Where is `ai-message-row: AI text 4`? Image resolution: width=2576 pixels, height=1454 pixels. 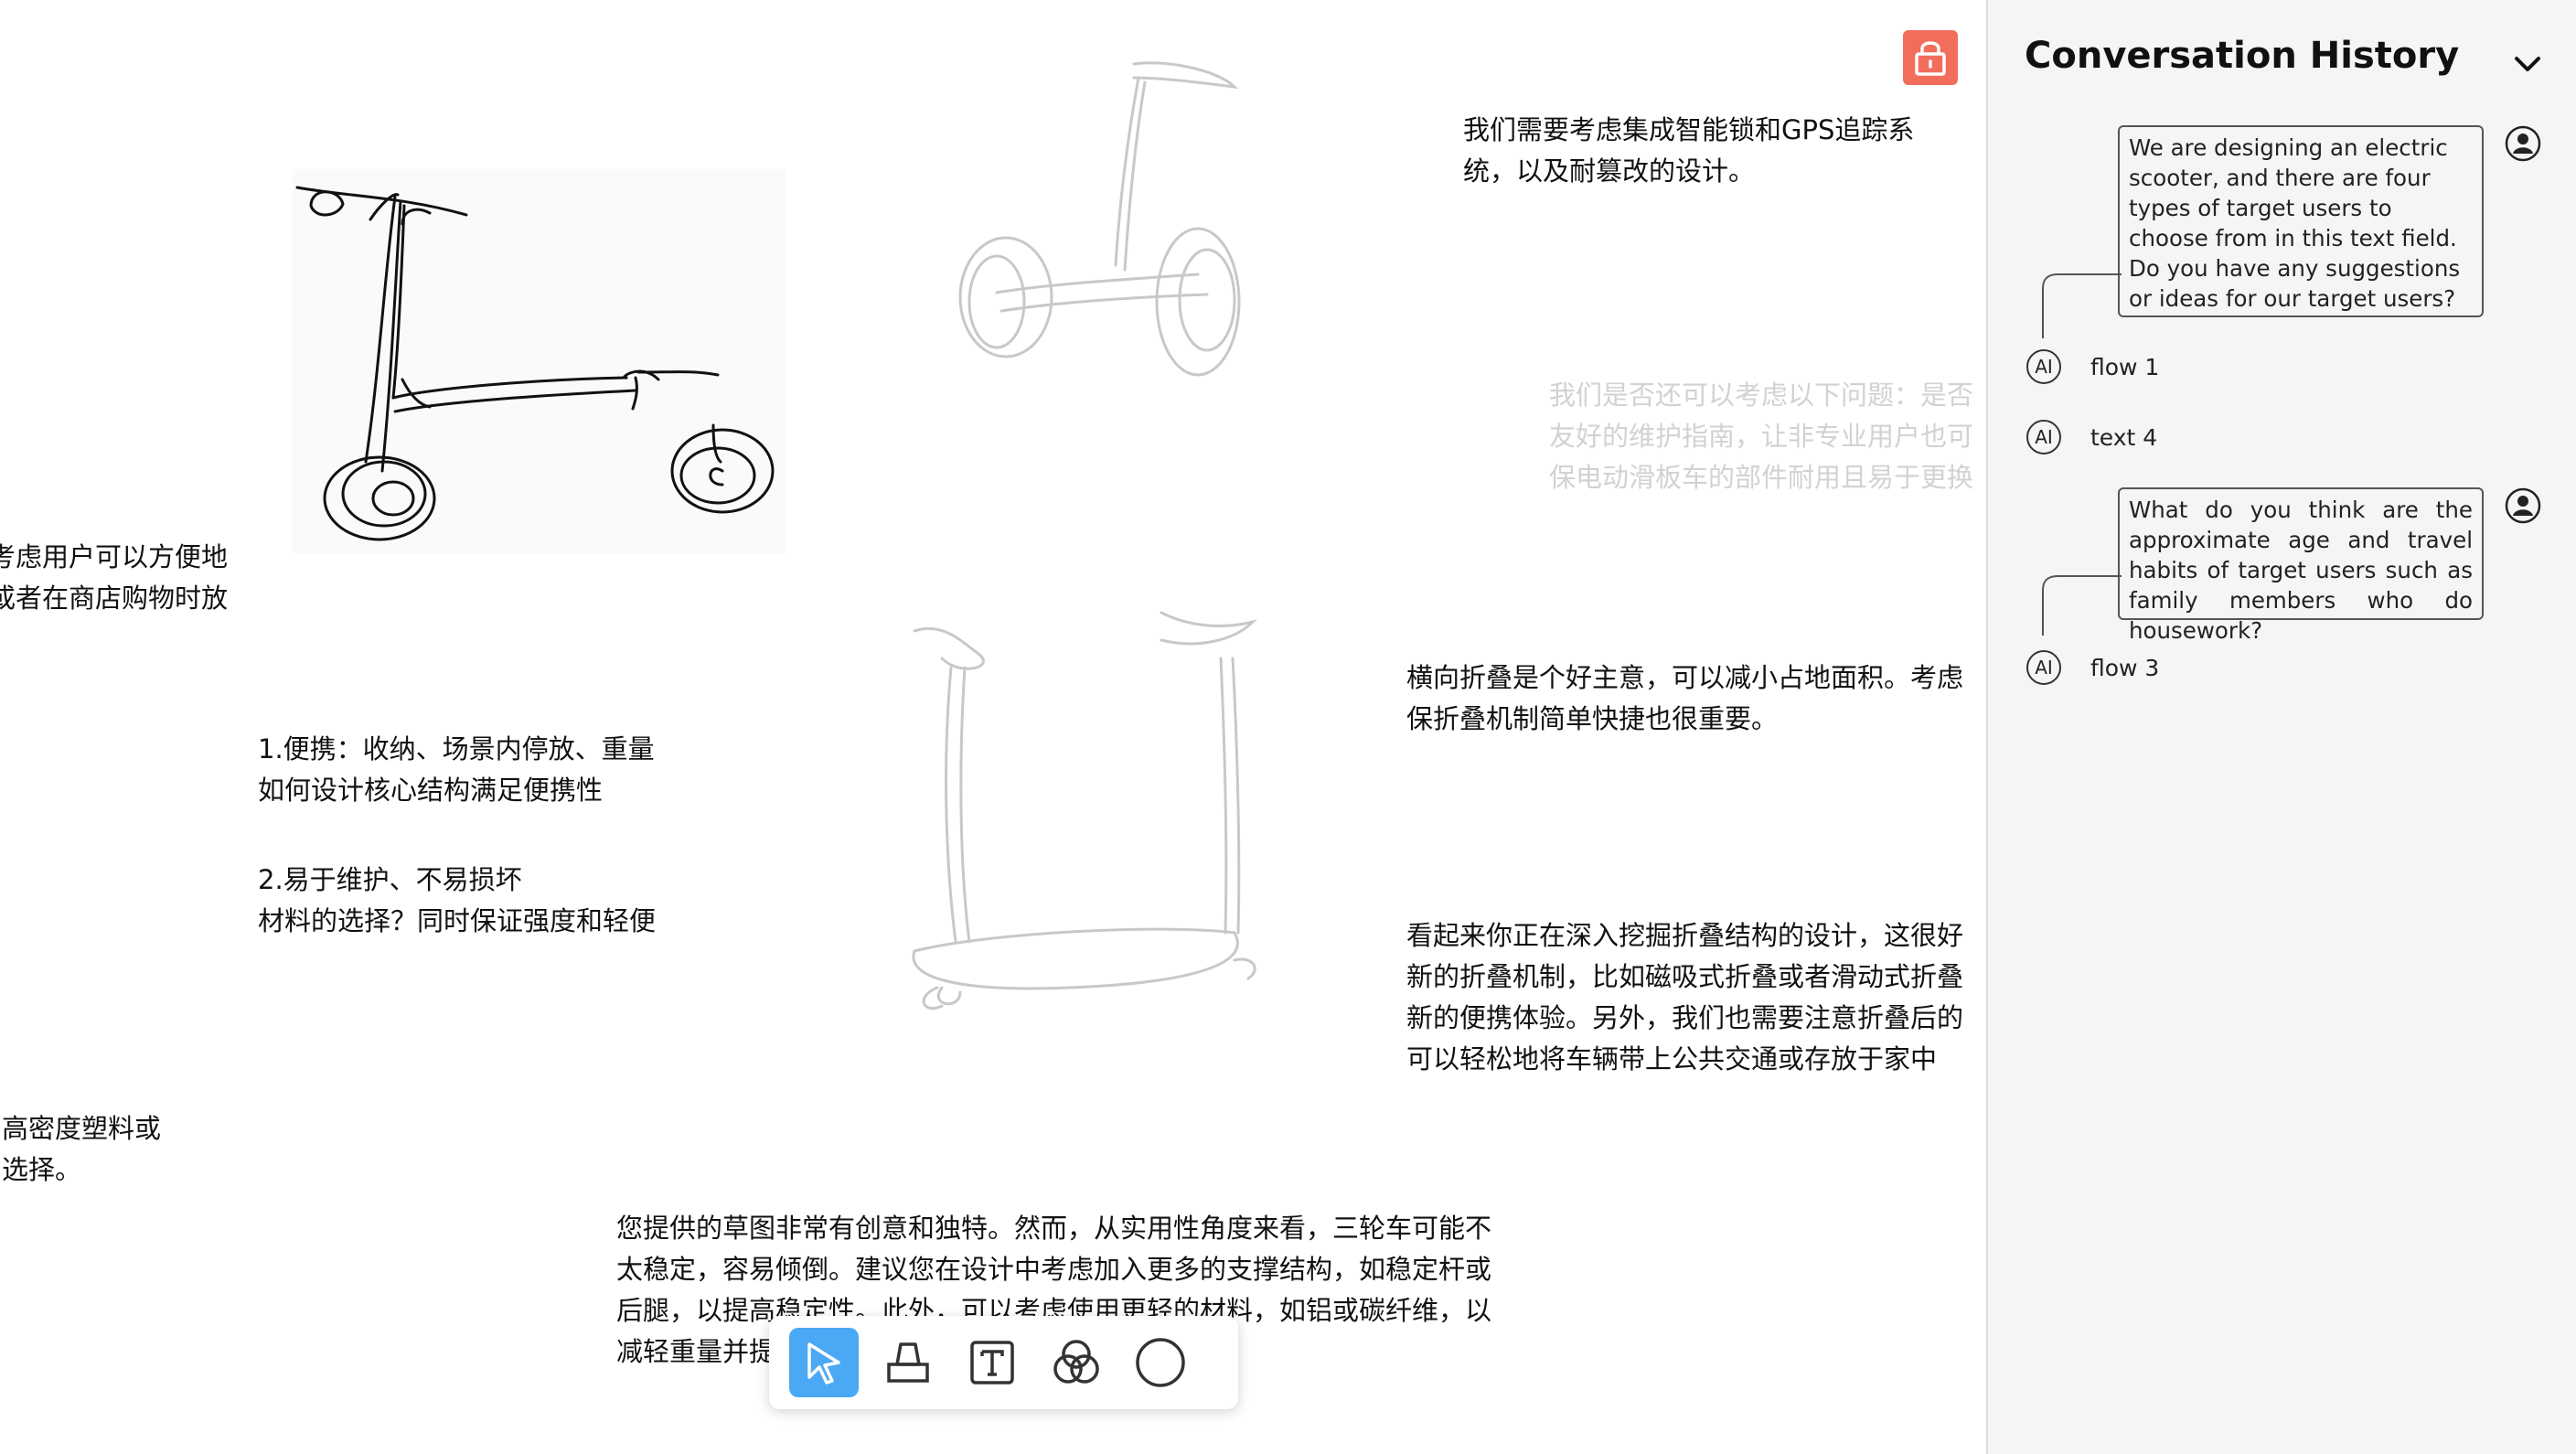 ai-message-row: AI text 4 is located at coordinates (2091, 437).